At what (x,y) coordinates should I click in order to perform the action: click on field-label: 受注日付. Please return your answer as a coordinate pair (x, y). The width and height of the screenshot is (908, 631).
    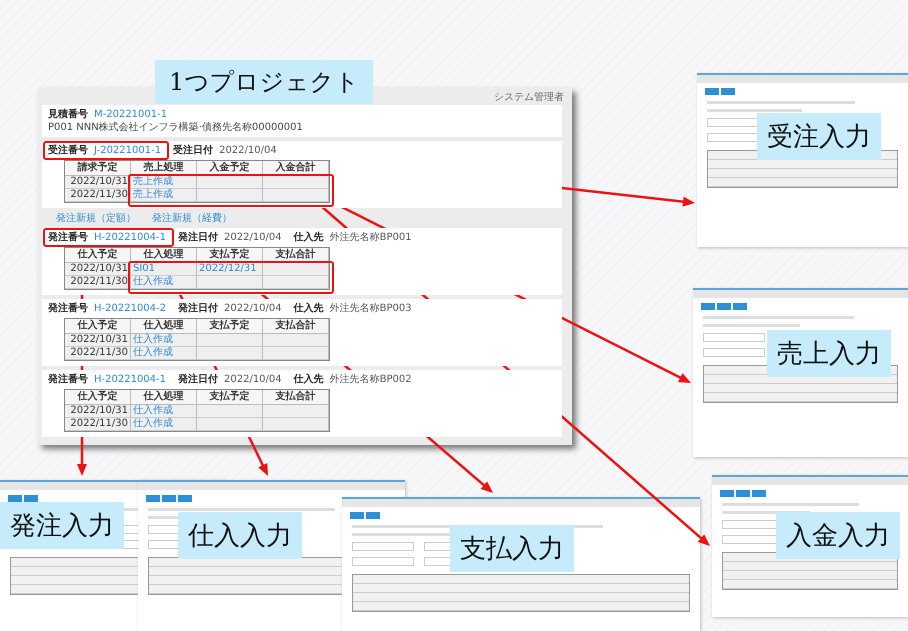
    Looking at the image, I should click on (193, 150).